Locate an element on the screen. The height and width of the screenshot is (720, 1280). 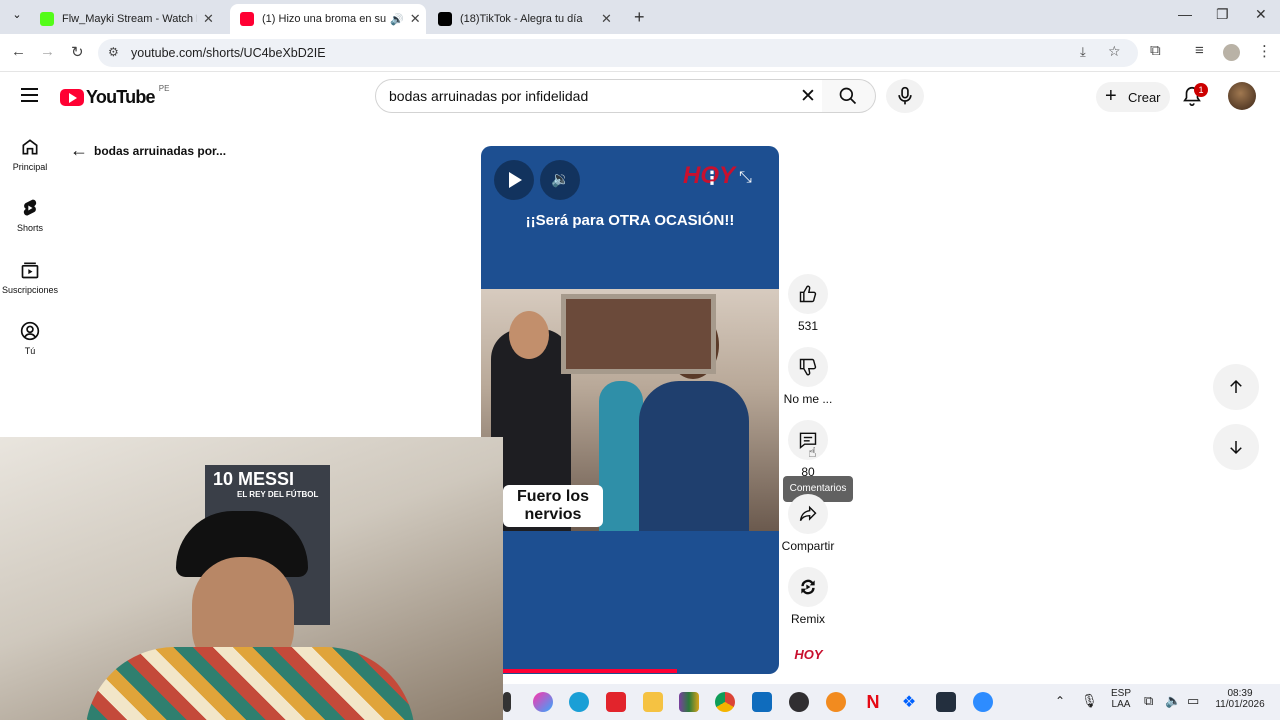
groom-head is located at coordinates (529, 335).